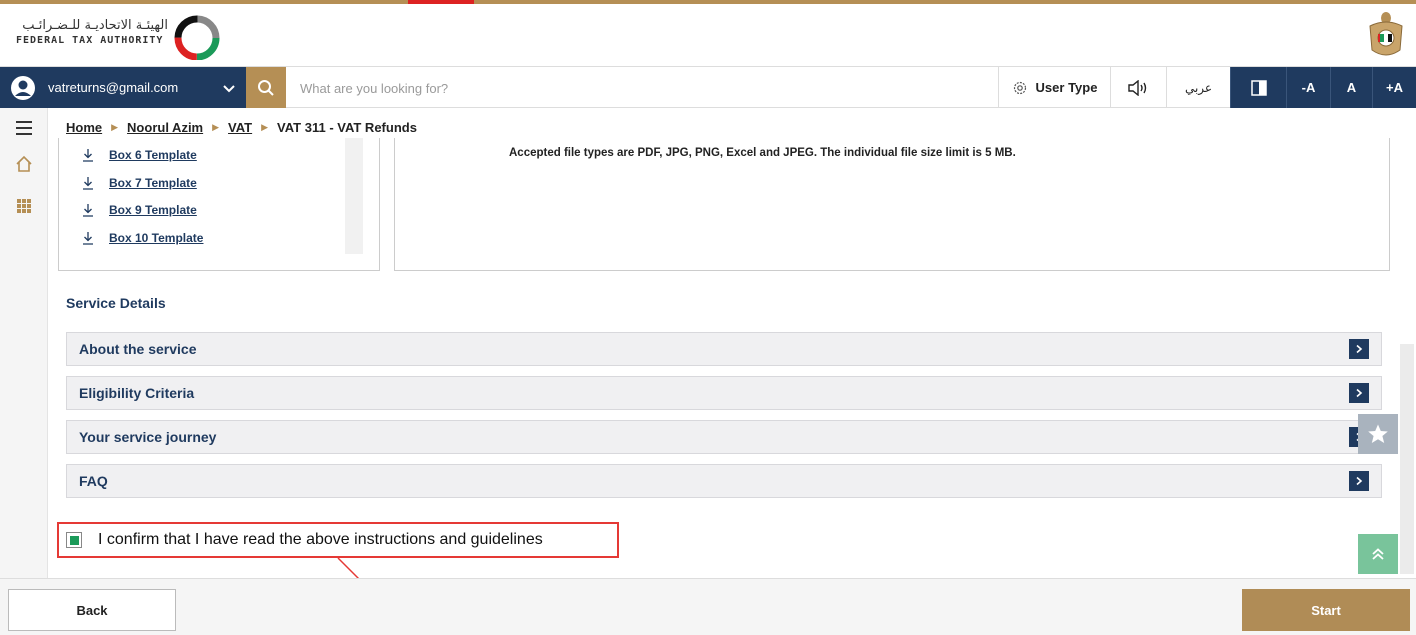 This screenshot has height=635, width=1416. I want to click on speaker-icon, so click(1136, 87).